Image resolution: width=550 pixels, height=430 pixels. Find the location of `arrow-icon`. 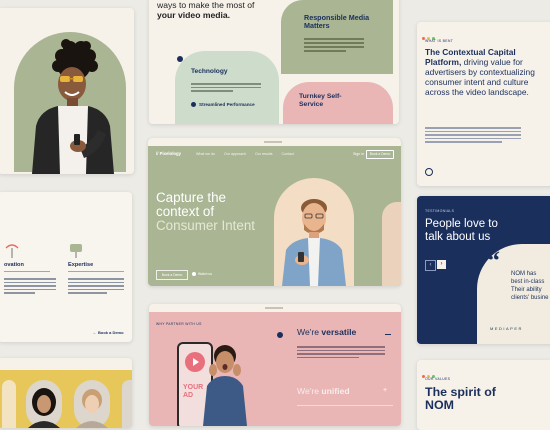

arrow-icon is located at coordinates (429, 172).